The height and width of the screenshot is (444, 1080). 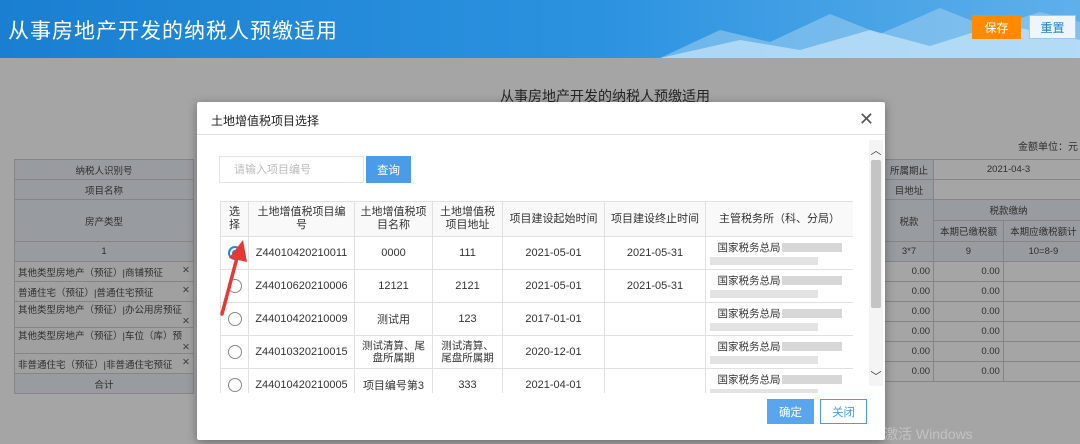 I want to click on project-code: Z44010420210011, so click(x=301, y=253).